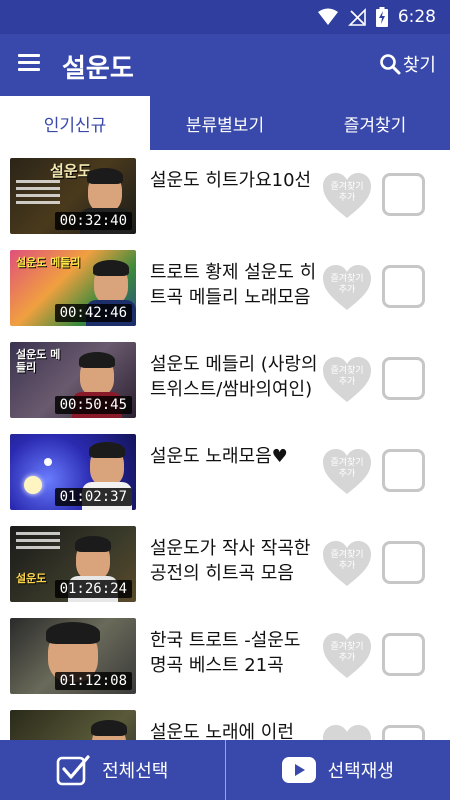  Describe the element at coordinates (234, 730) in the screenshot. I see `video-title: 설운도 노래에 이런` at that location.